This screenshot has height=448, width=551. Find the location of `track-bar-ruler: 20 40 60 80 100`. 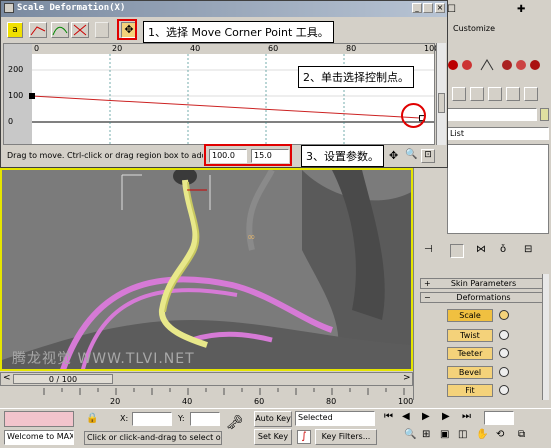

track-bar-ruler: 20 40 60 80 100 is located at coordinates (228, 397).